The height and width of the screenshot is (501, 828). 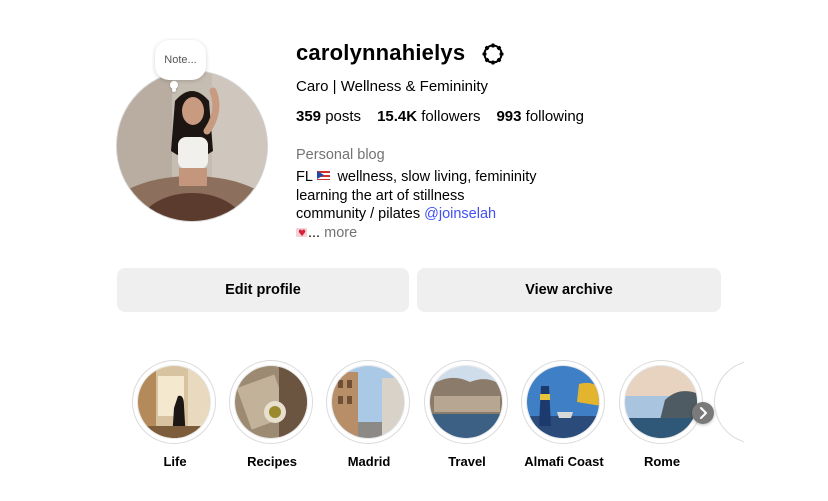 What do you see at coordinates (437, 177) in the screenshot?
I see `bio-line-1-text: wellness, slow living, femininity` at bounding box center [437, 177].